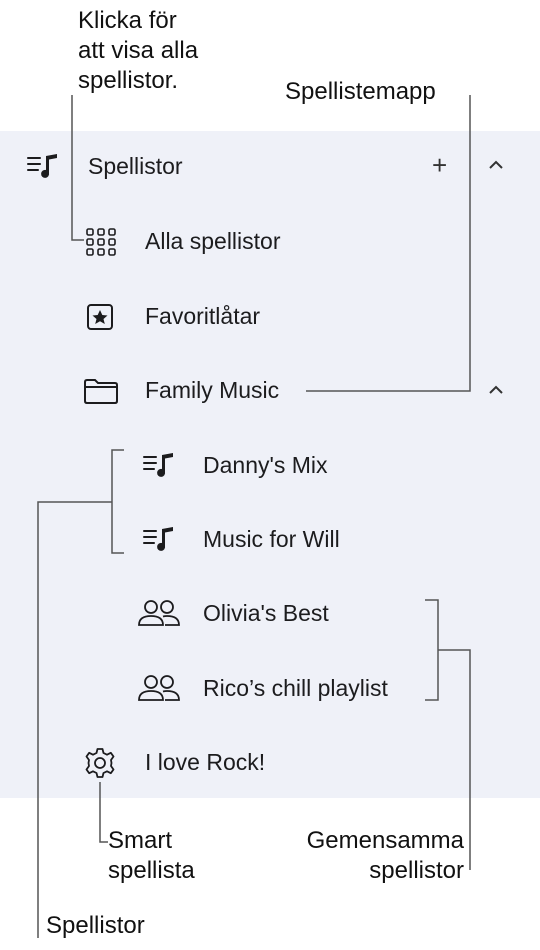  What do you see at coordinates (213, 241) in the screenshot?
I see `sidebar-item-all-playlists: Alla spellistor` at bounding box center [213, 241].